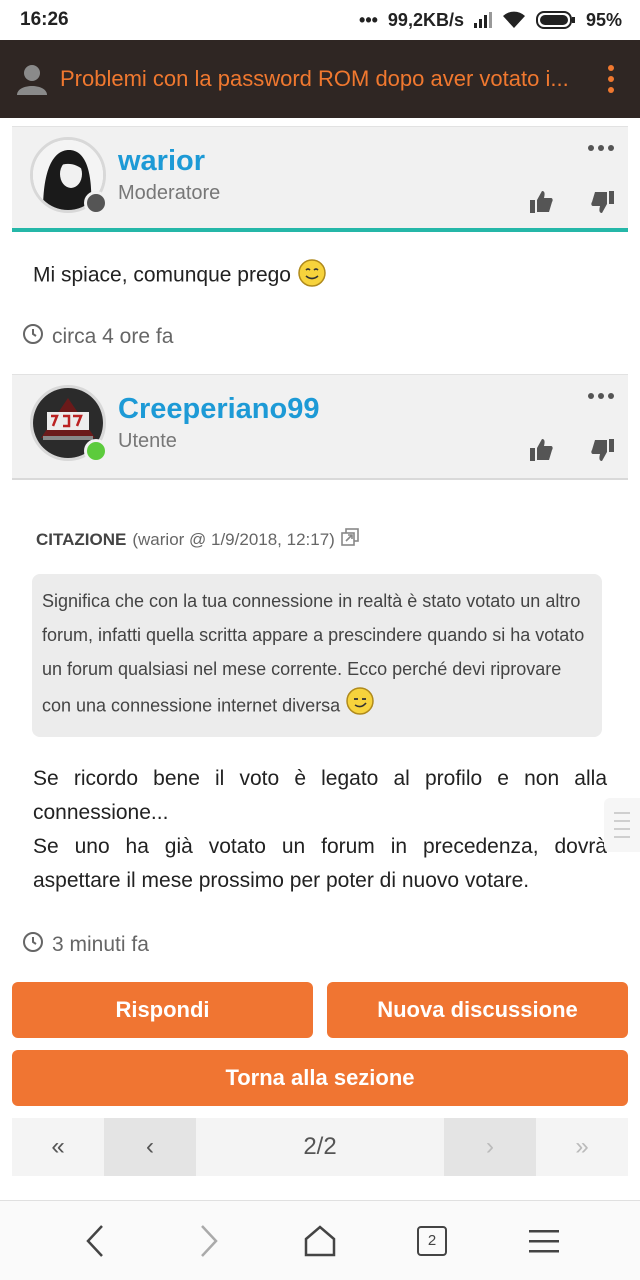  Describe the element at coordinates (320, 427) in the screenshot. I see `post-header: Creeperiano99 Utente` at that location.